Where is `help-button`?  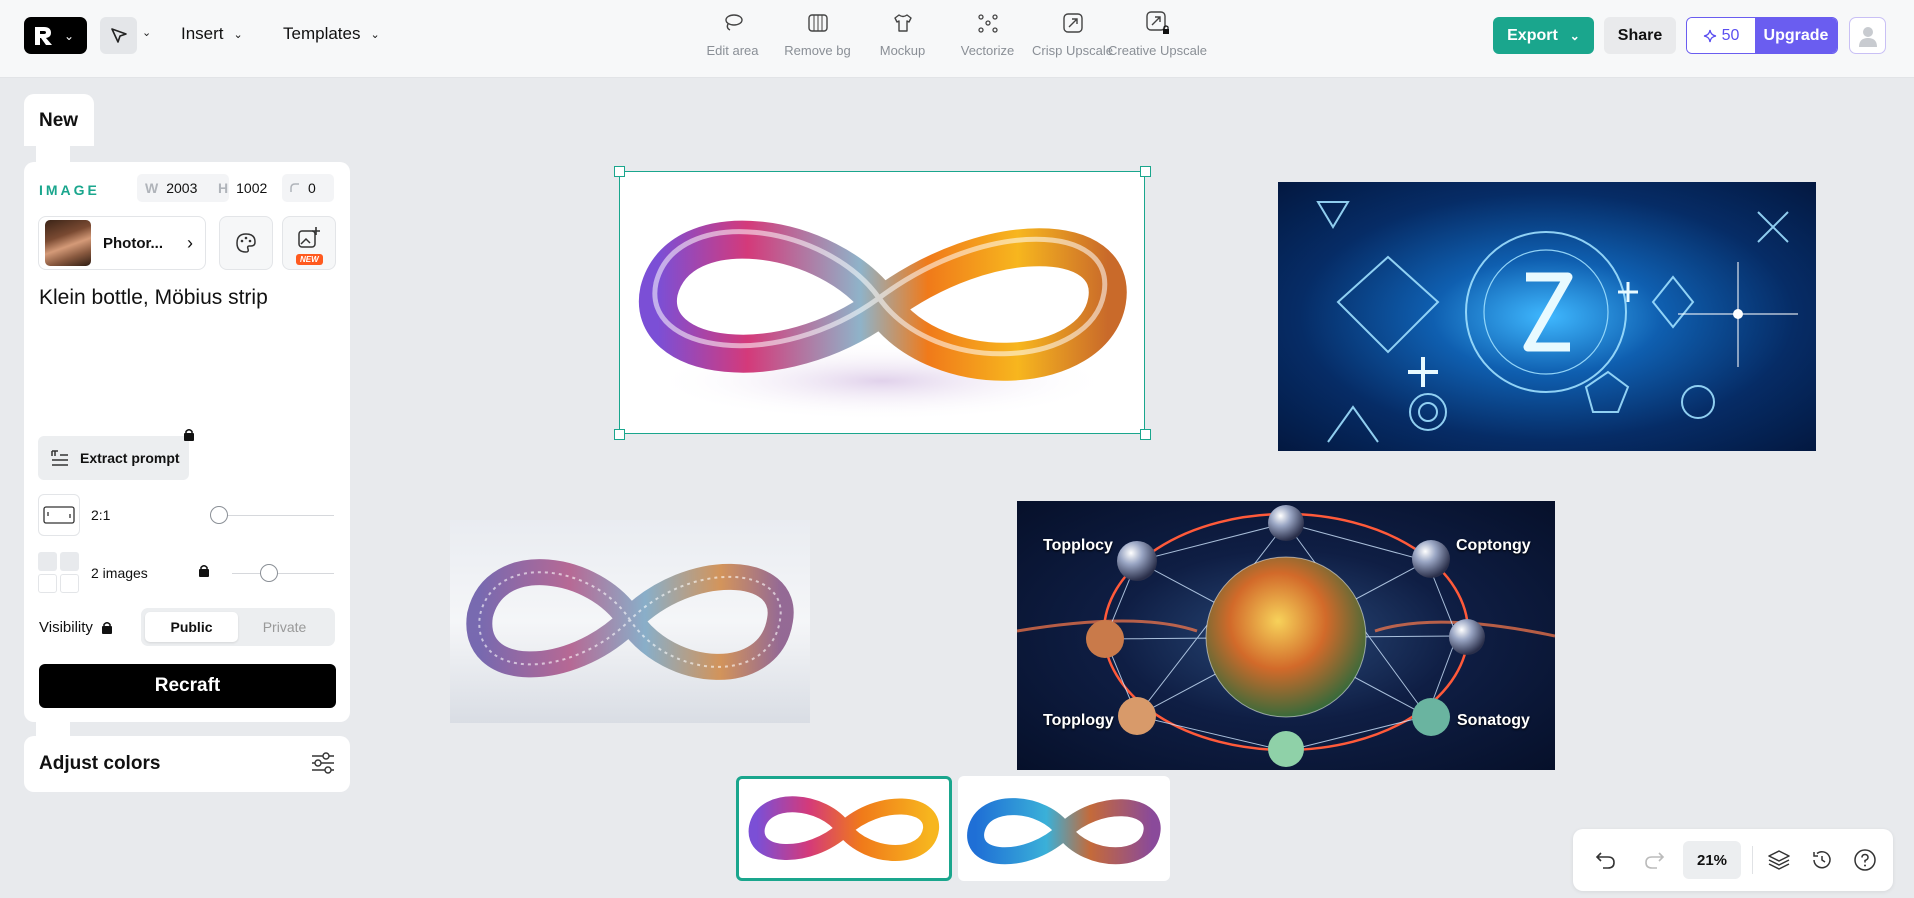
help-button is located at coordinates (1865, 860).